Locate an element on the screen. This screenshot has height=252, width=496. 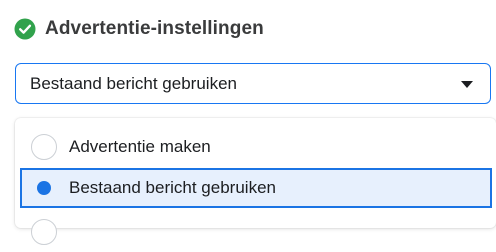
section-title: Advertentie-instellingen is located at coordinates (154, 28).